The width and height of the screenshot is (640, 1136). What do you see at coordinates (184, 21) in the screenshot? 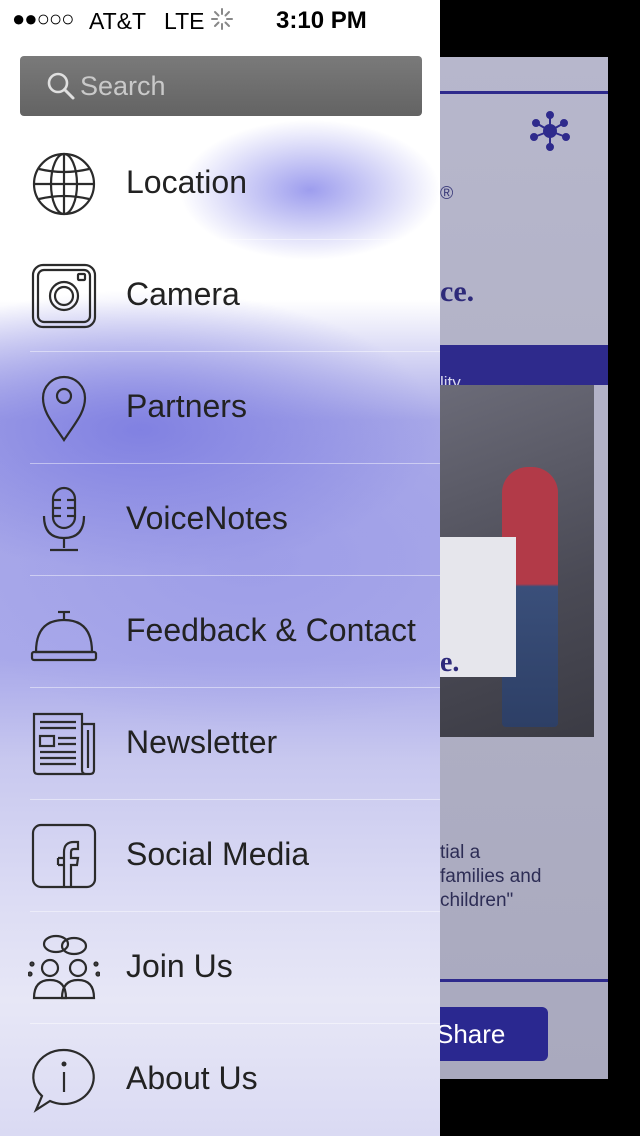
I see `network-type: LTE` at bounding box center [184, 21].